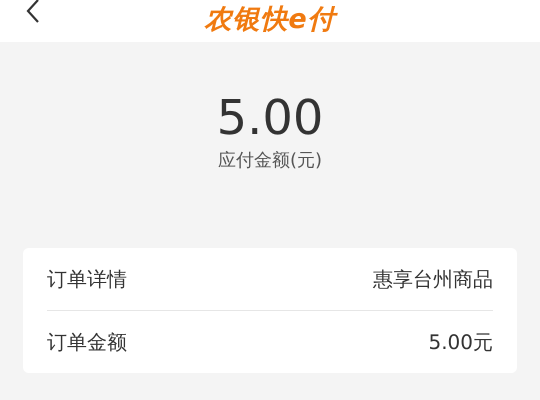 Image resolution: width=540 pixels, height=400 pixels. What do you see at coordinates (460, 342) in the screenshot?
I see `row-value: 5.00元` at bounding box center [460, 342].